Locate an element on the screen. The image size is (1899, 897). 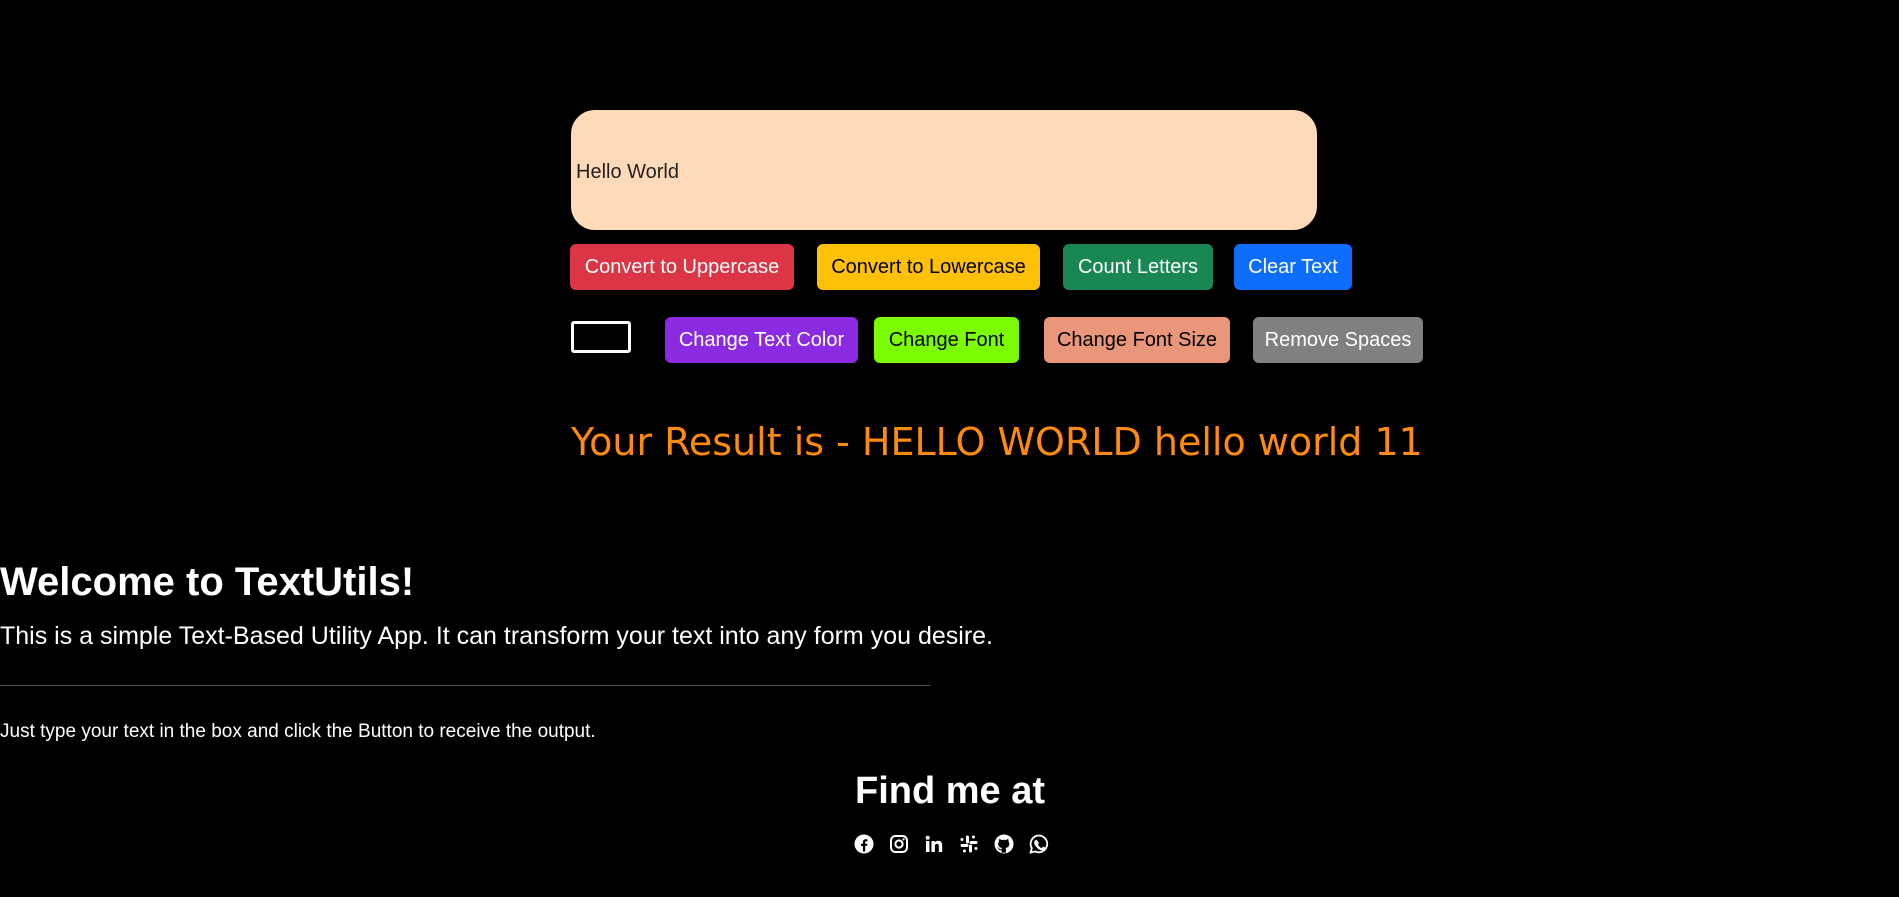
clear-text-button: Clear Text is located at coordinates (1293, 267).